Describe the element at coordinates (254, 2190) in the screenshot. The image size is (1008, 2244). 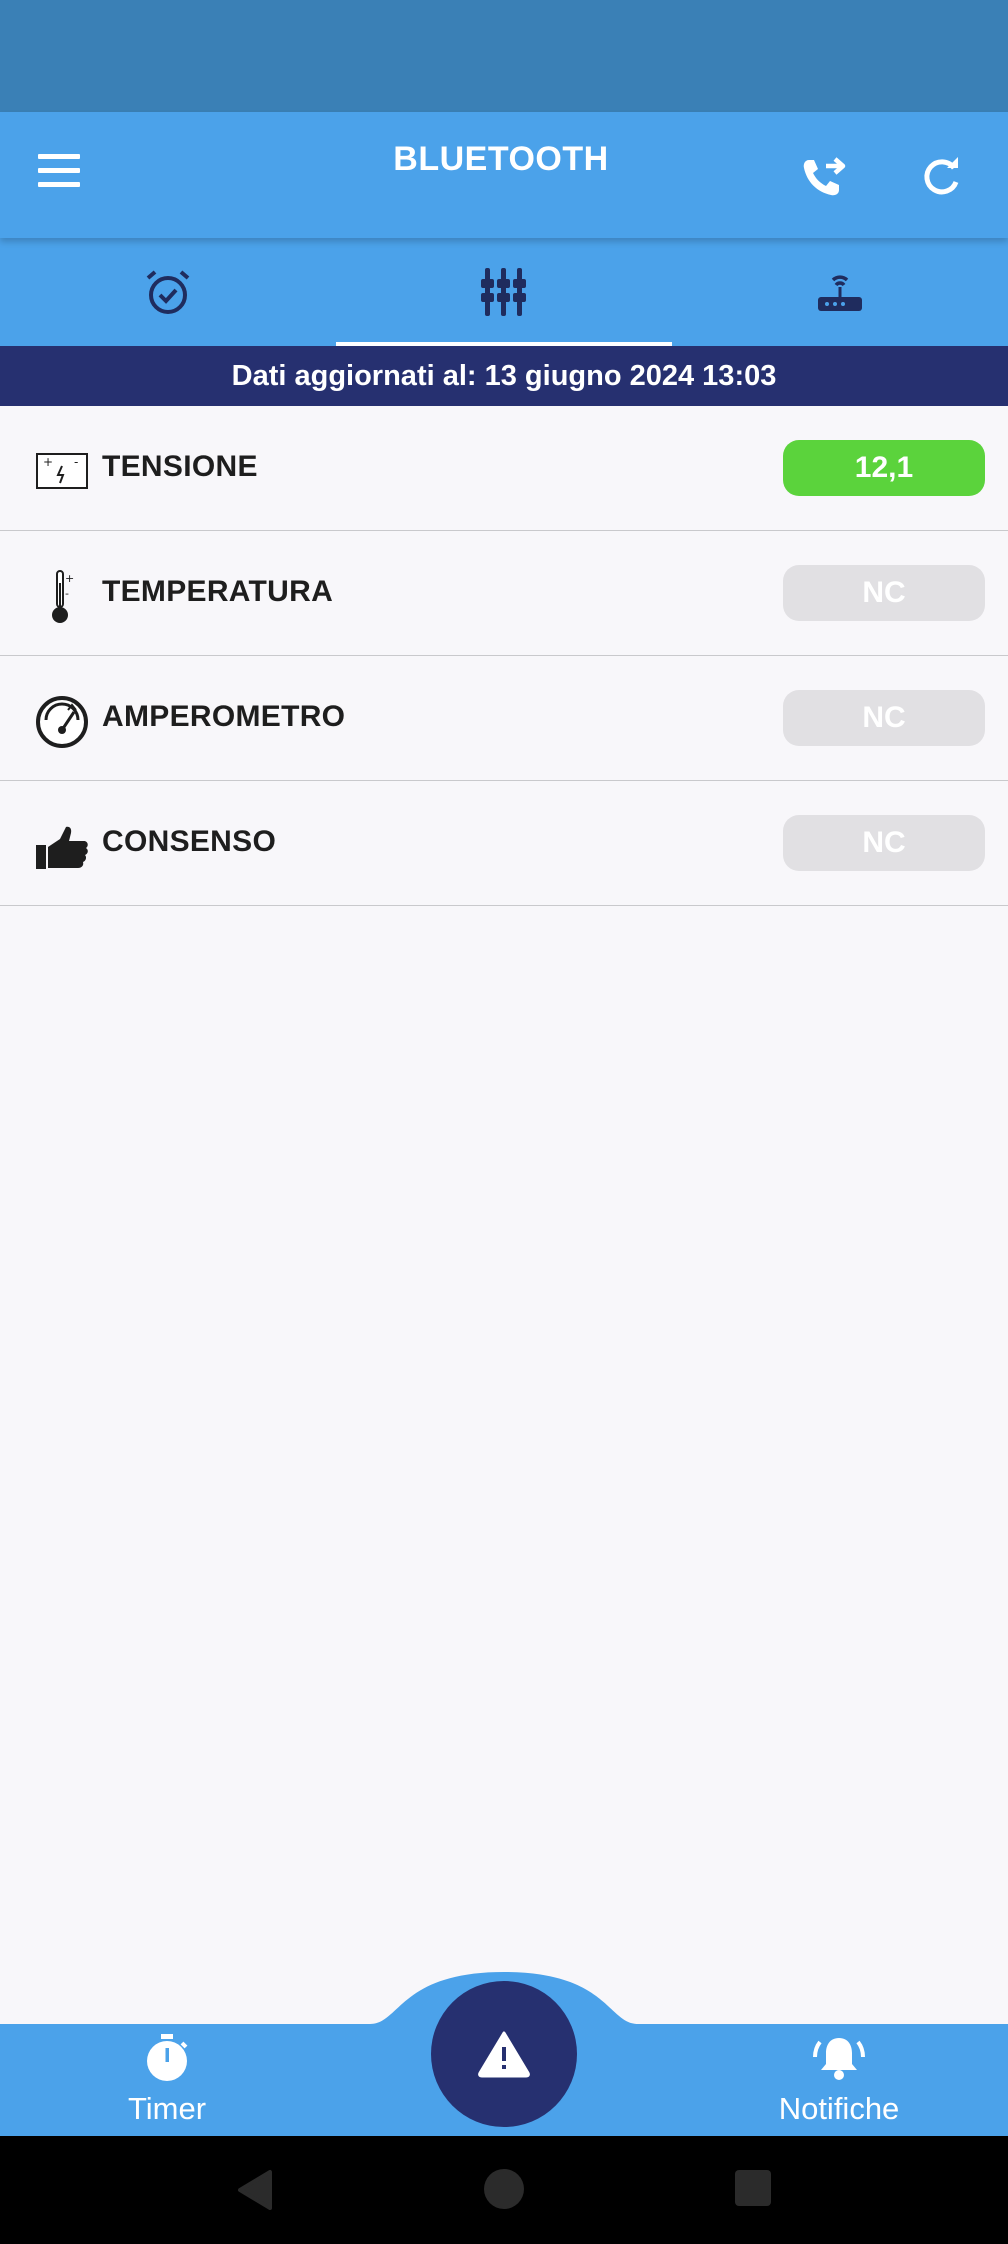
I see `back-icon` at that location.